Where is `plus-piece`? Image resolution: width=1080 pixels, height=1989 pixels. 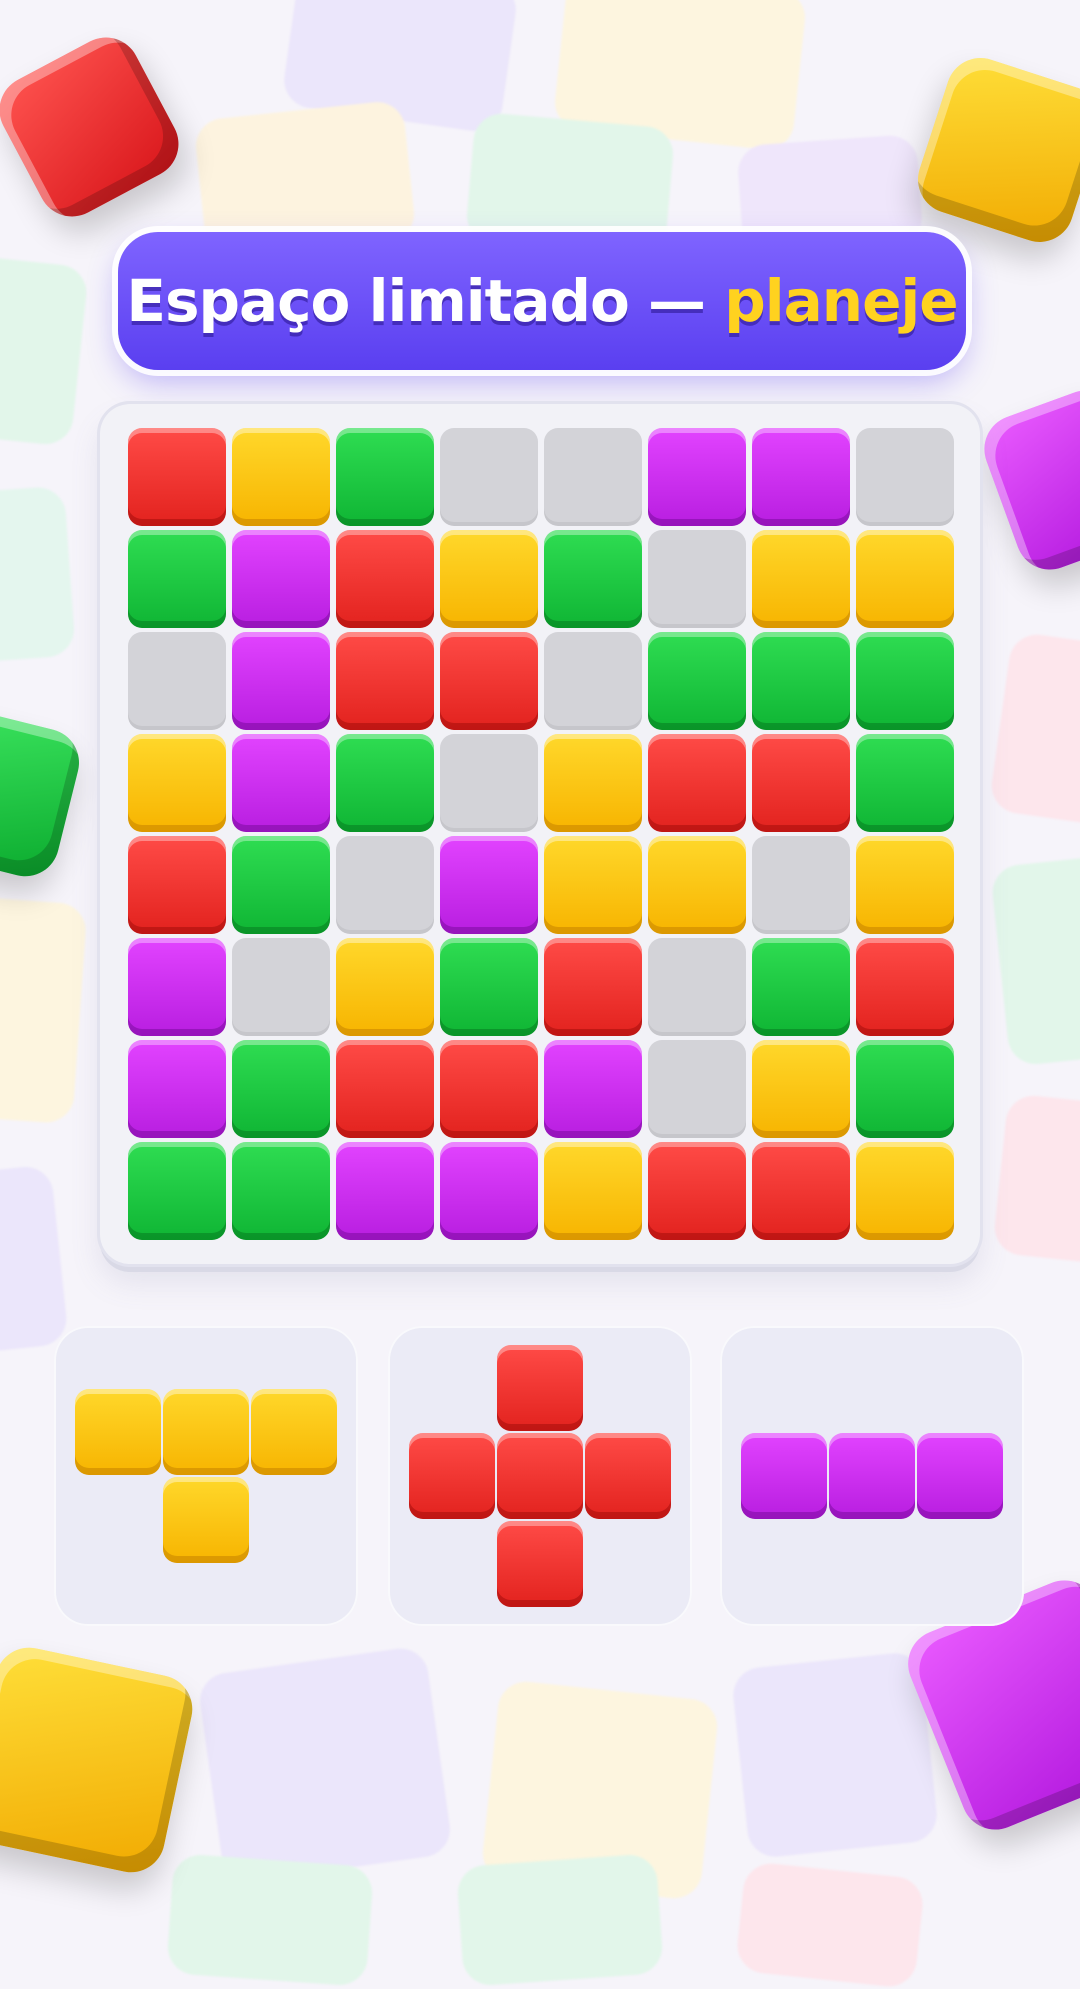 plus-piece is located at coordinates (540, 1476).